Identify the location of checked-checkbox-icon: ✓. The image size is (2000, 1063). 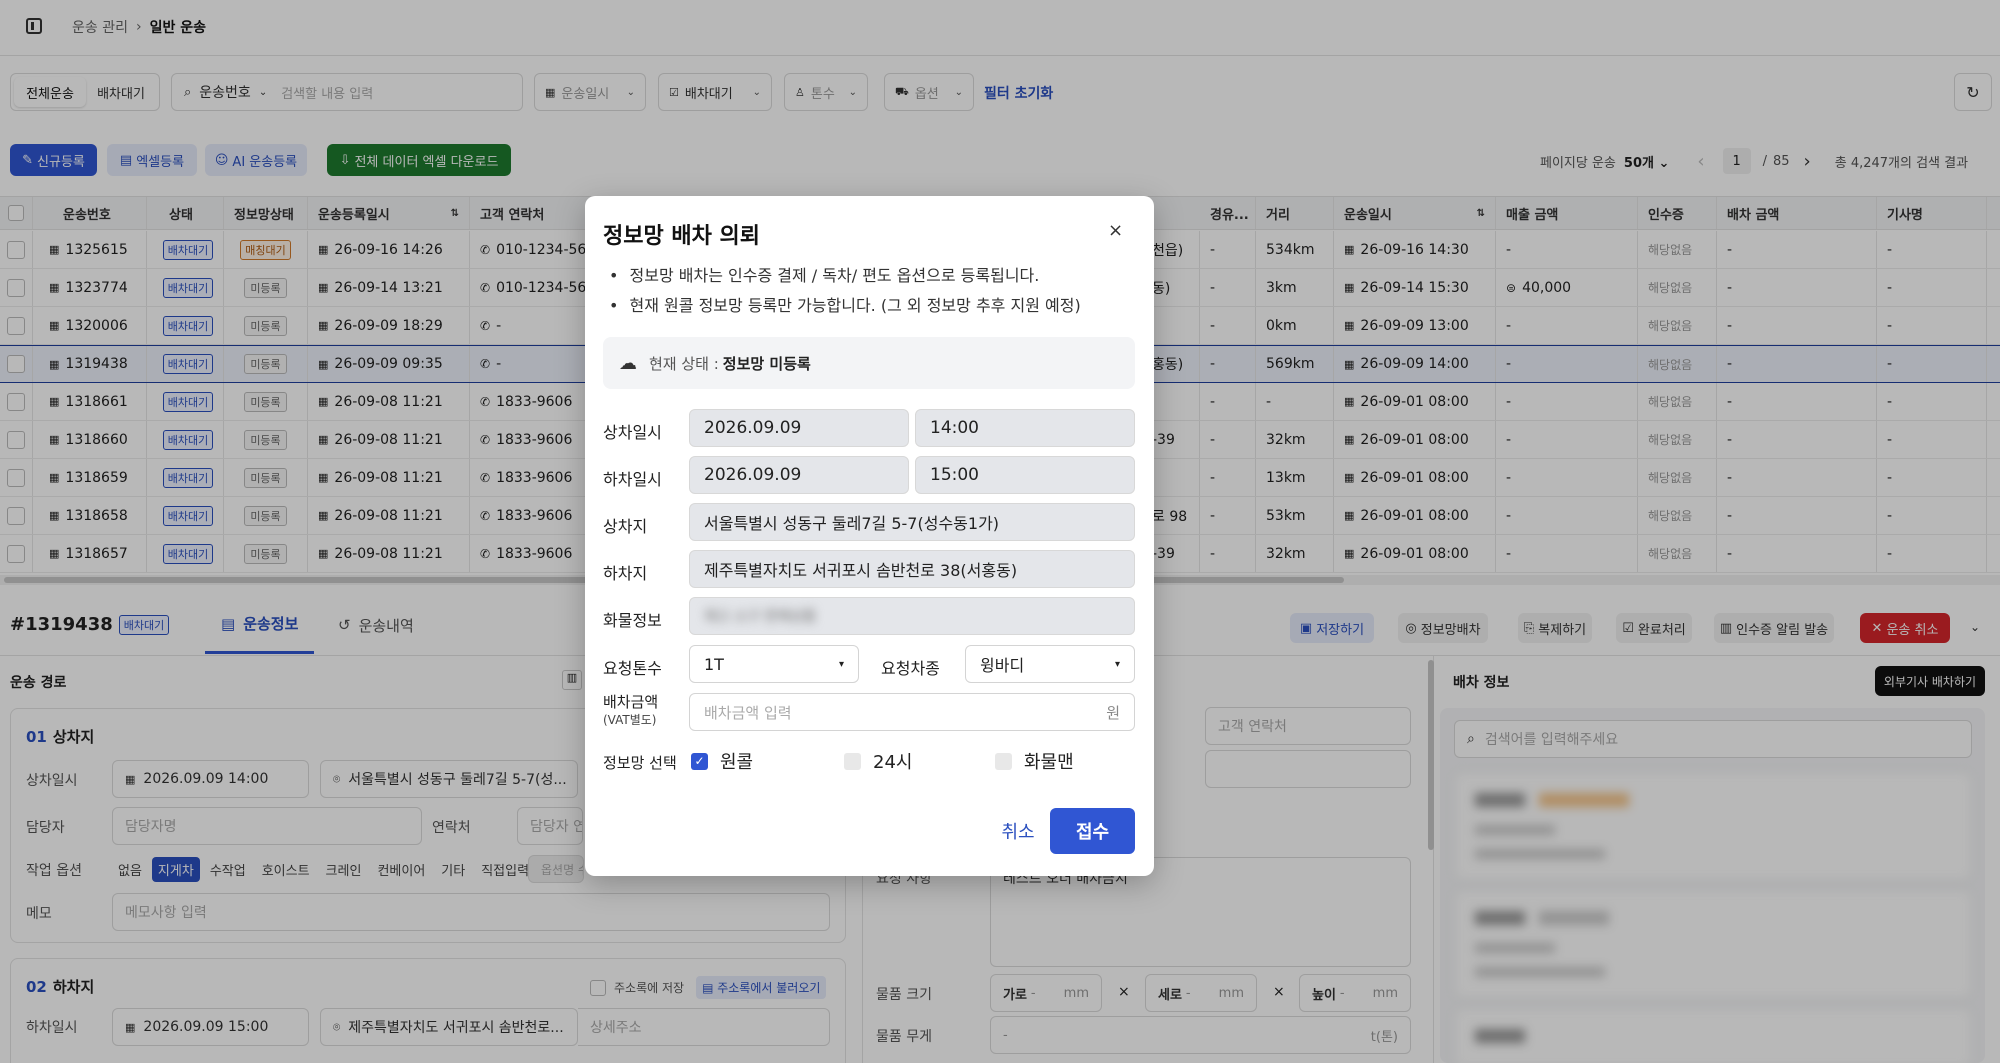
(699, 761).